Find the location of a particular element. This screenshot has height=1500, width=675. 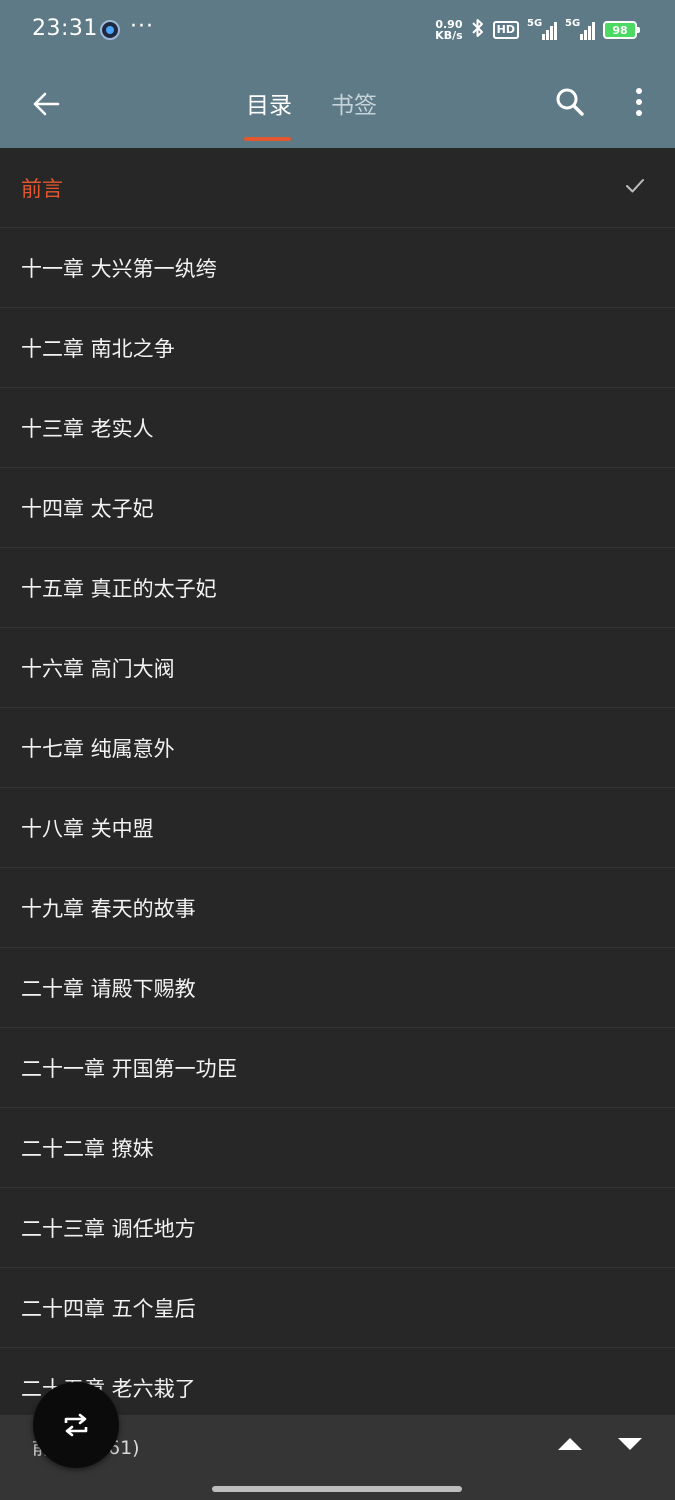

chapter-item: 十五章 真正的太子妃 is located at coordinates (337, 588).